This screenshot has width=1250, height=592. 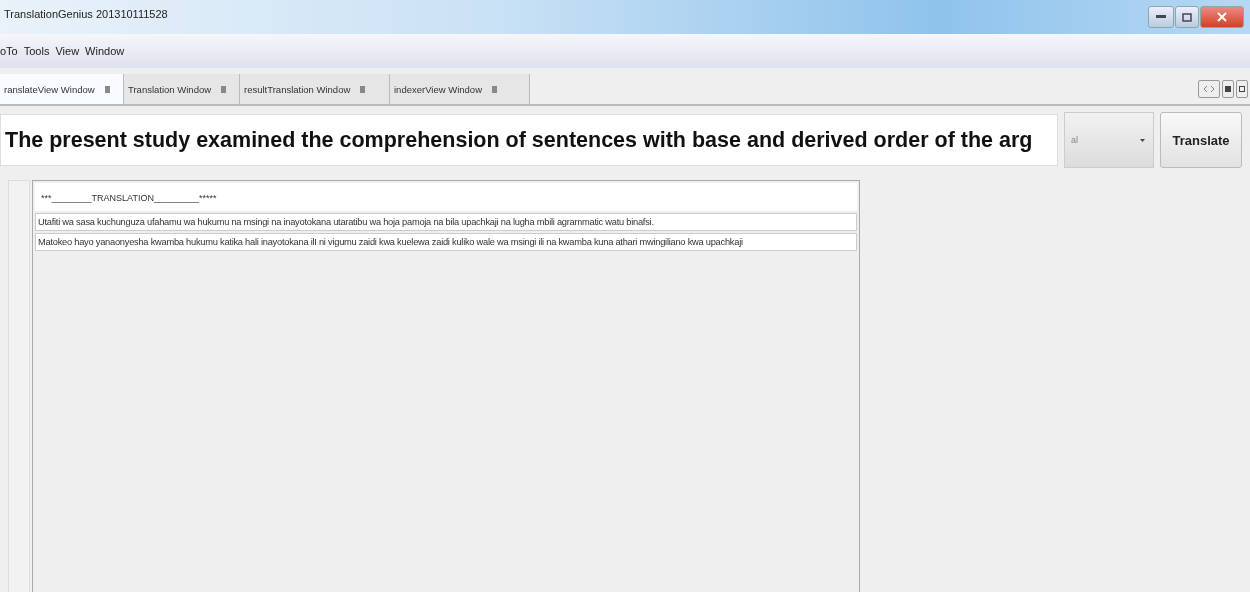 What do you see at coordinates (9, 51) in the screenshot?
I see `menu-item: oTo` at bounding box center [9, 51].